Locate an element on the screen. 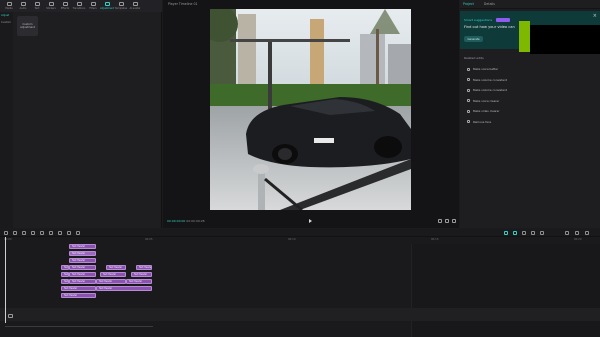 This screenshot has height=337, width=600. generate-button-label: Generate is located at coordinates (473, 39).